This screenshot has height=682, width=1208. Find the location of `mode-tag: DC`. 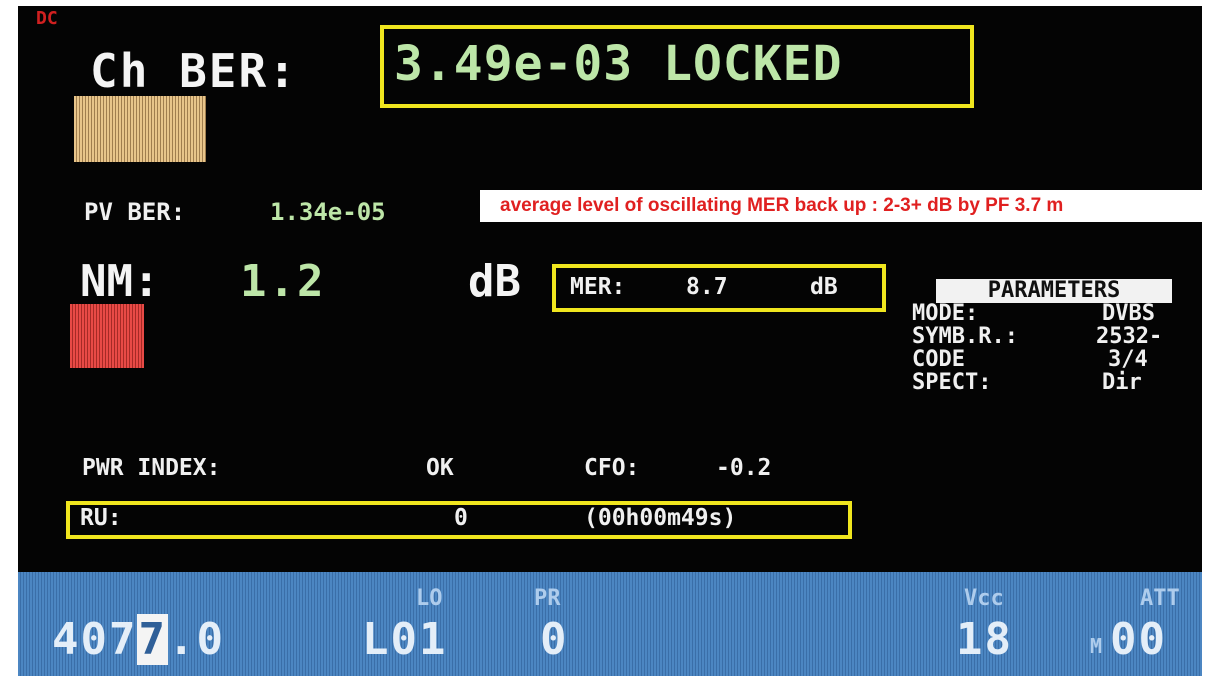

mode-tag: DC is located at coordinates (47, 18).